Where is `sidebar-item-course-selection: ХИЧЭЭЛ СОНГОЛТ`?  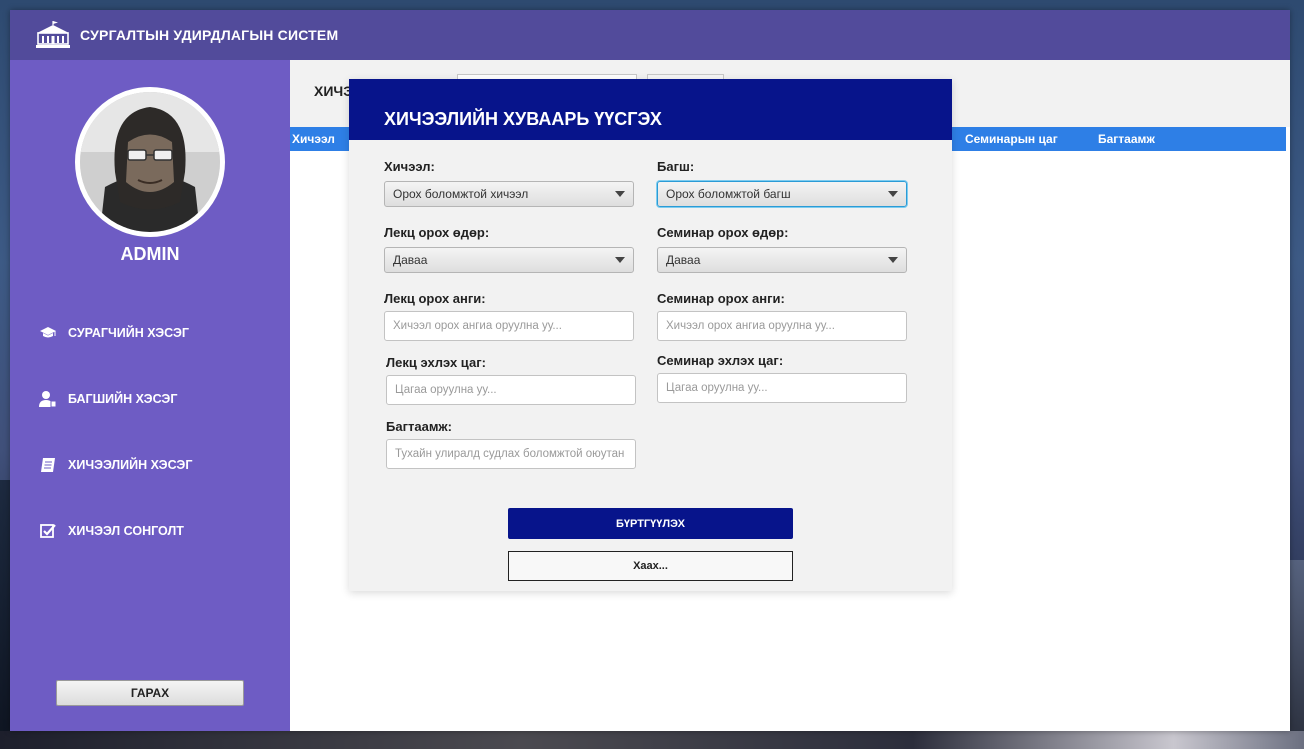
sidebar-item-course-selection: ХИЧЭЭЛ СОНГОЛТ is located at coordinates (158, 531).